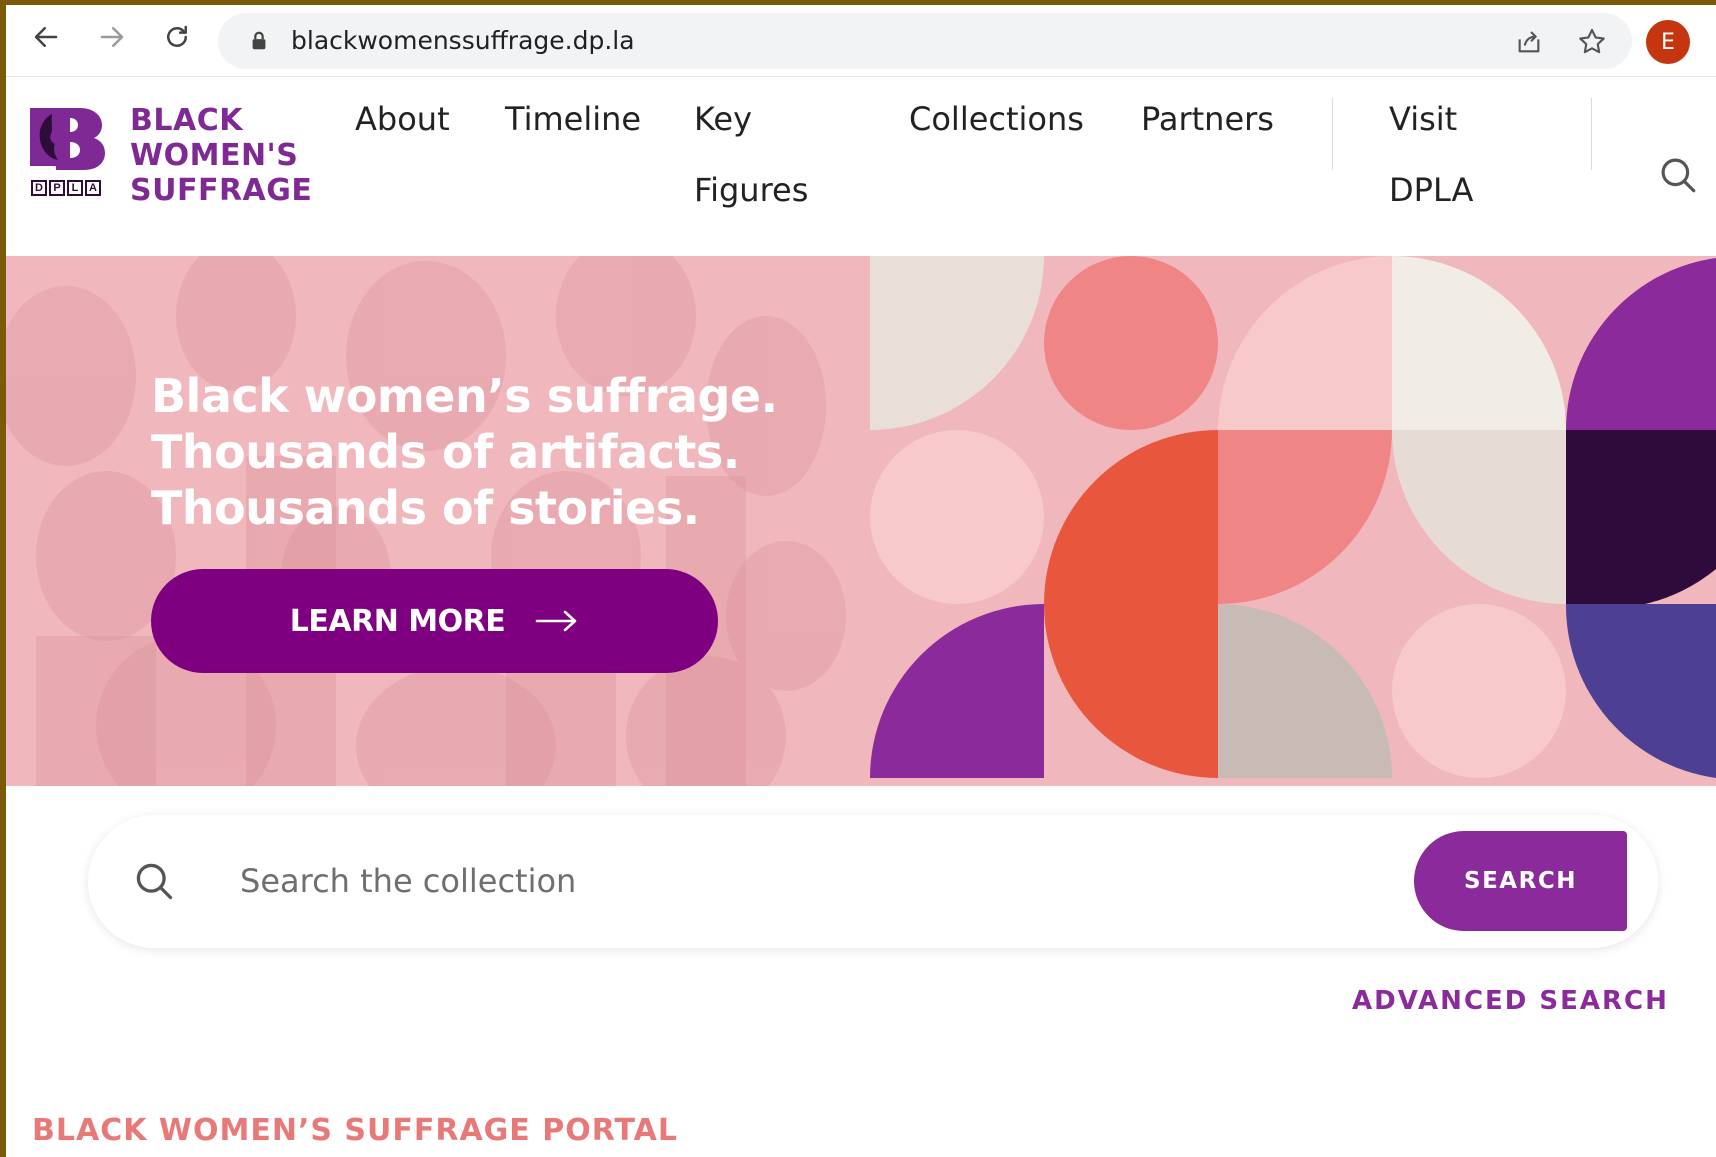 This screenshot has height=1157, width=1716. I want to click on profile-avatar: E, so click(1668, 42).